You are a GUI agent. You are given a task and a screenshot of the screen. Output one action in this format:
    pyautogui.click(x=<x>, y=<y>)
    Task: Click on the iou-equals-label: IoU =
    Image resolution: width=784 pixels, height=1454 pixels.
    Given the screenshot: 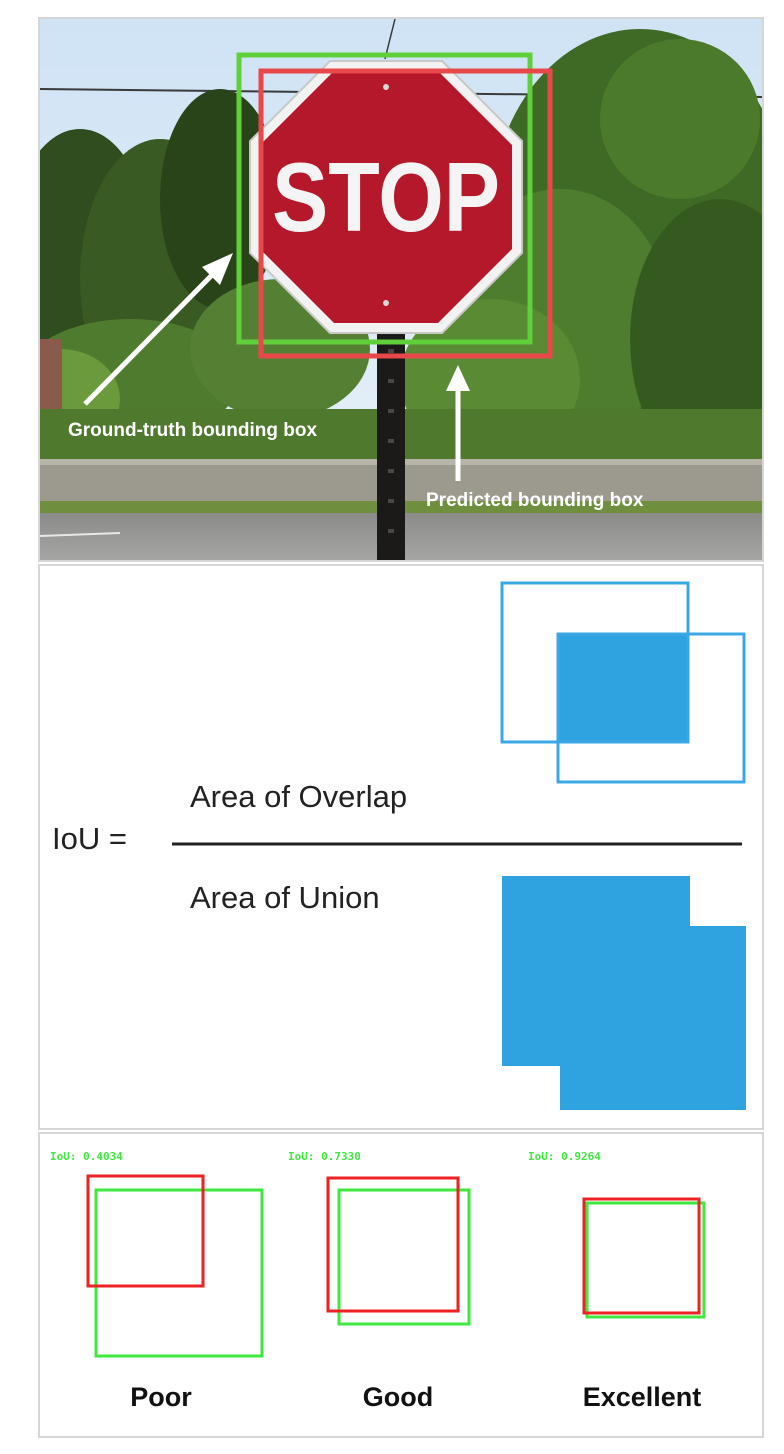 What is the action you would take?
    pyautogui.click(x=89, y=838)
    